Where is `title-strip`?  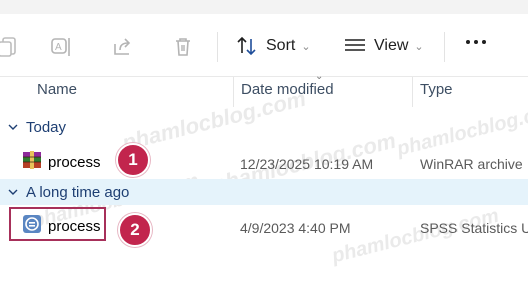 title-strip is located at coordinates (264, 7).